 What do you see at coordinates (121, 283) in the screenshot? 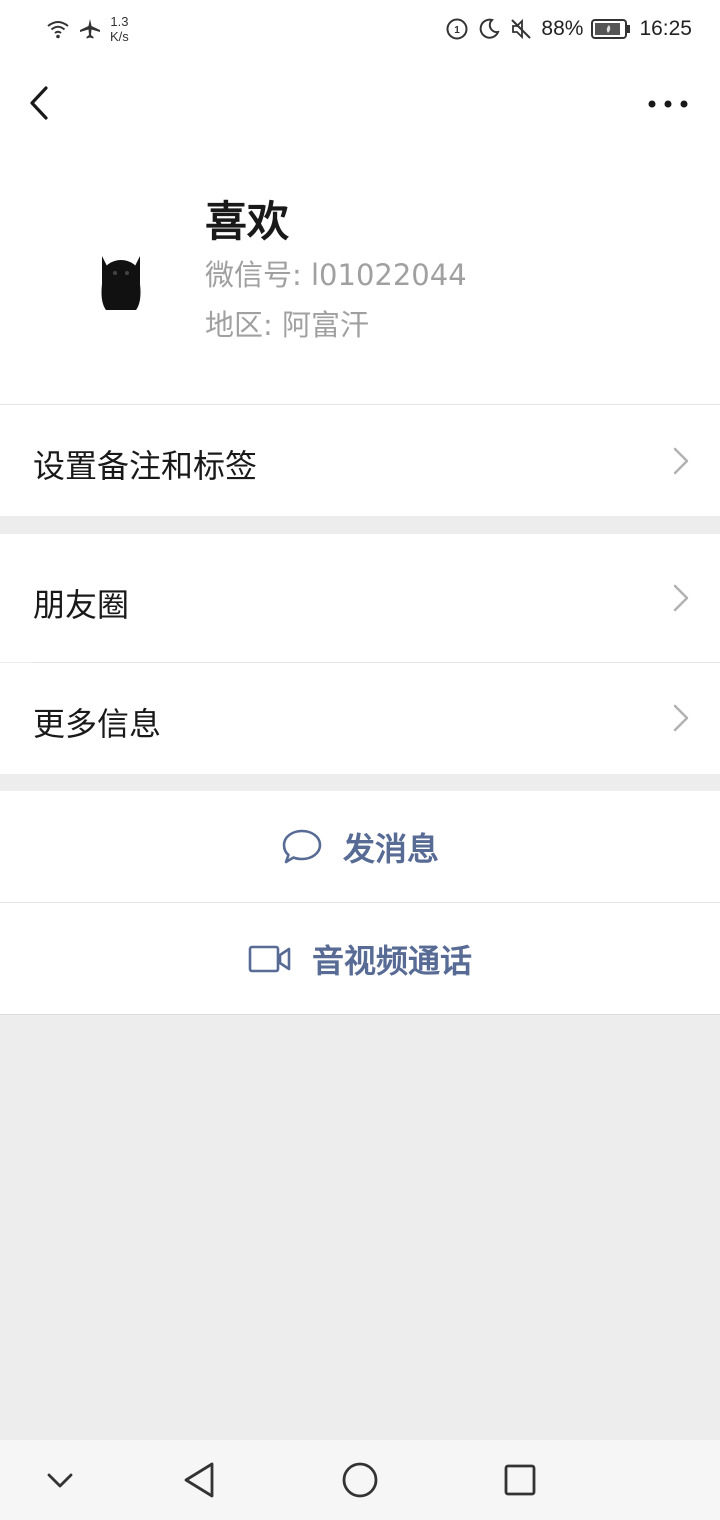
I see `avatar` at bounding box center [121, 283].